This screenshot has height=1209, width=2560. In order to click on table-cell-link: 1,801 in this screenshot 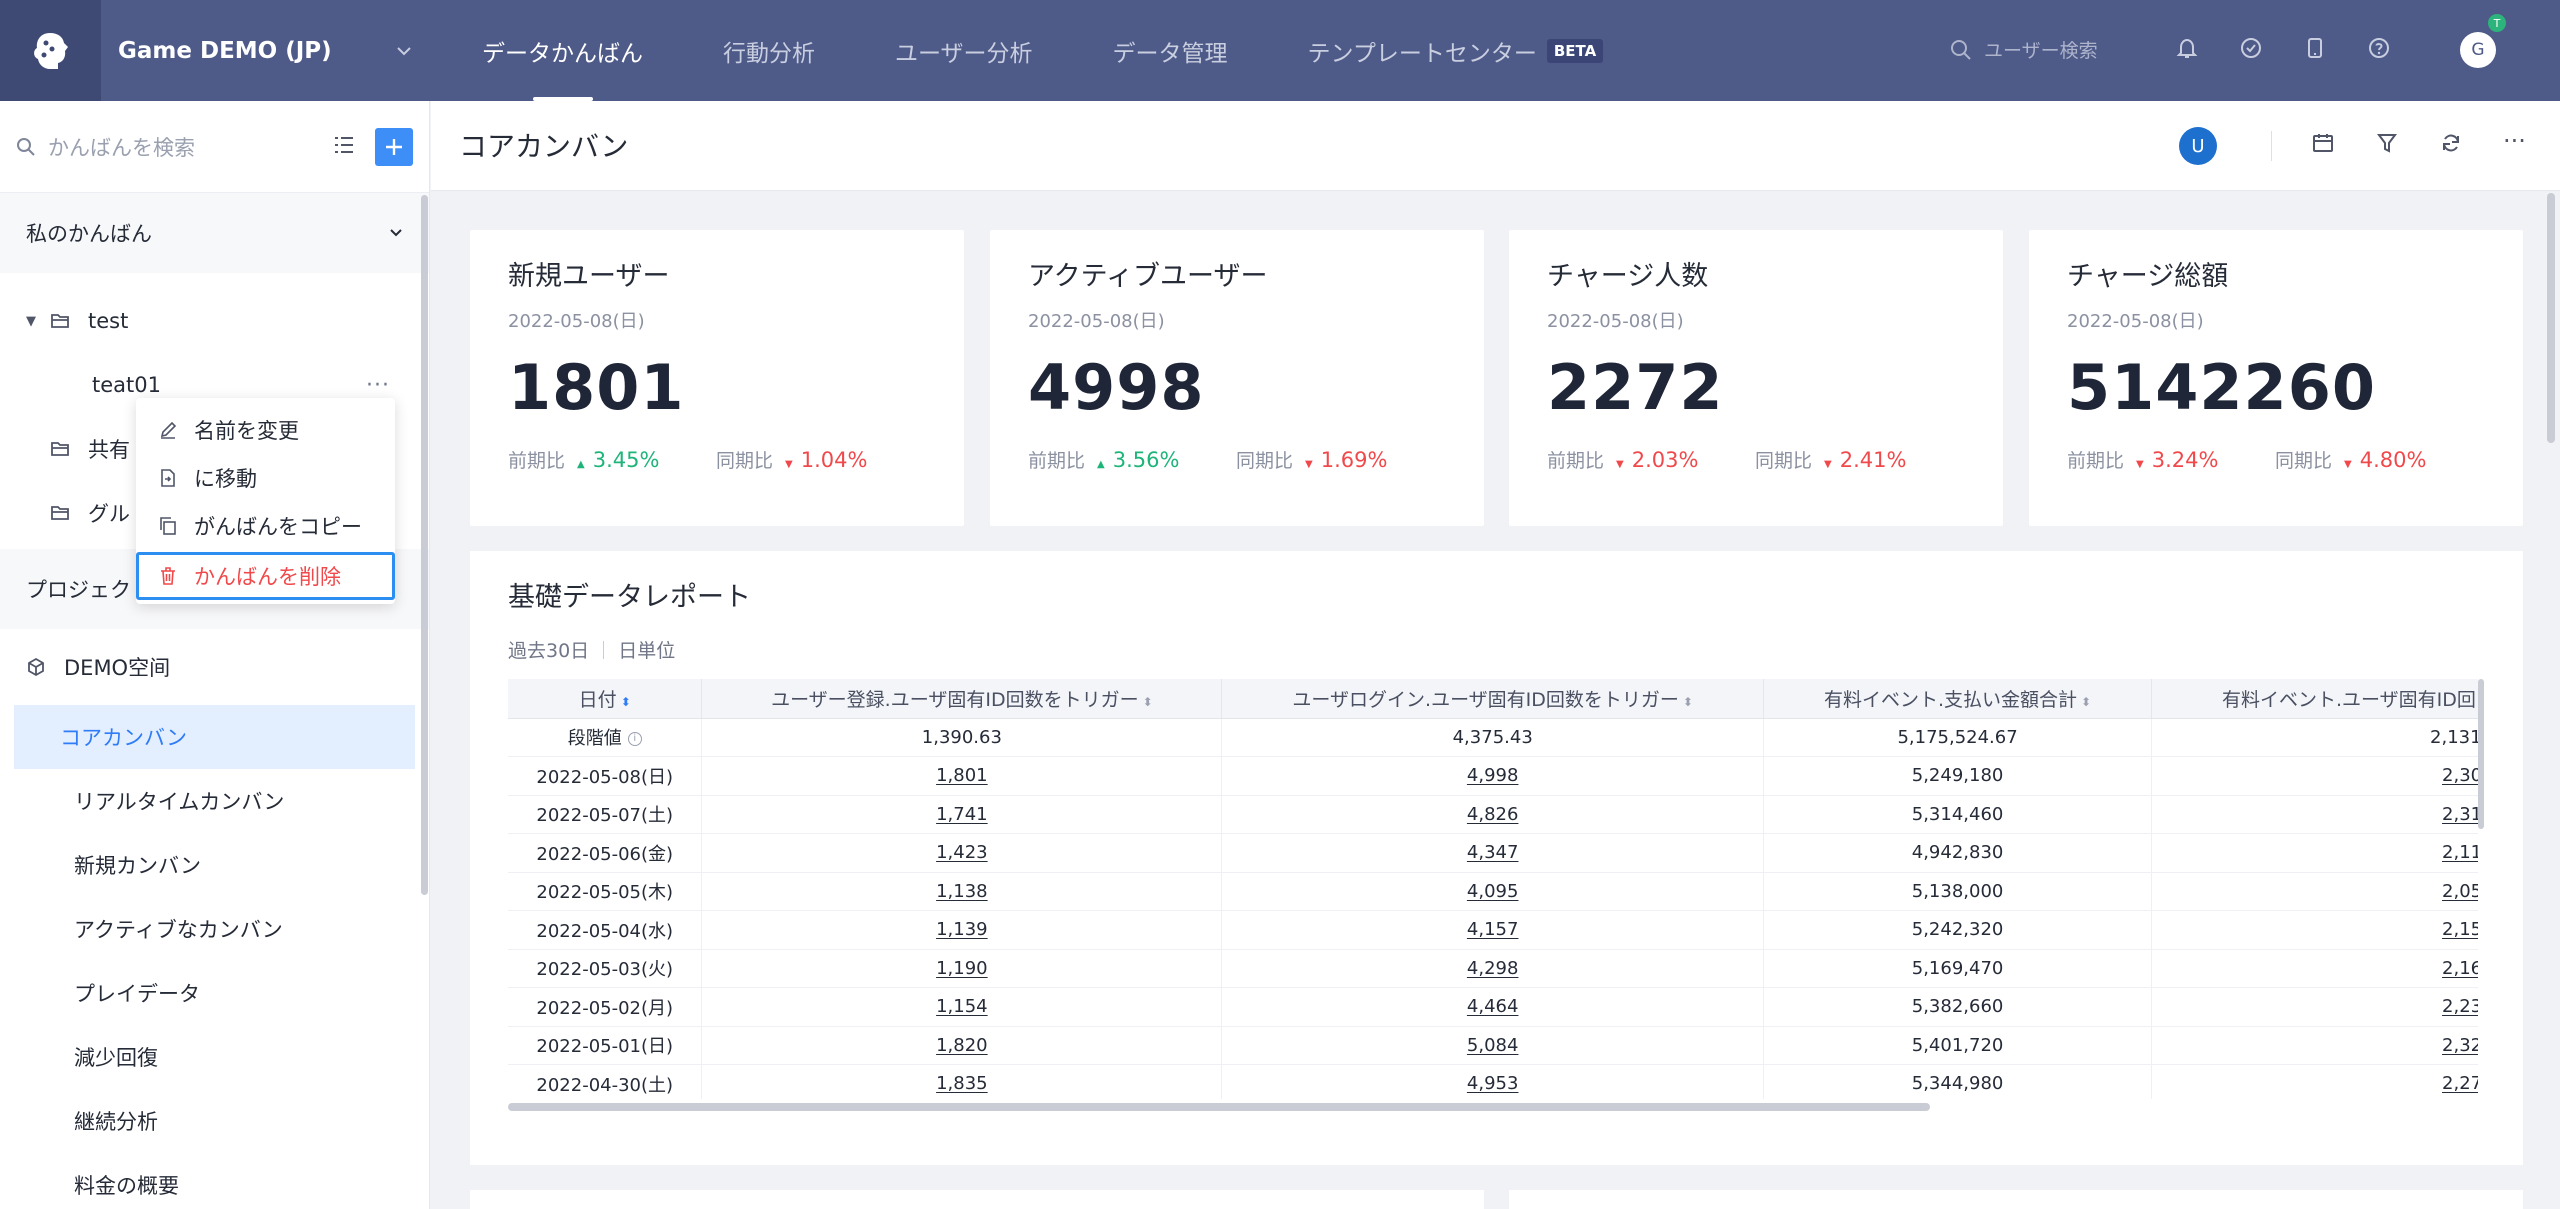, I will do `click(962, 776)`.